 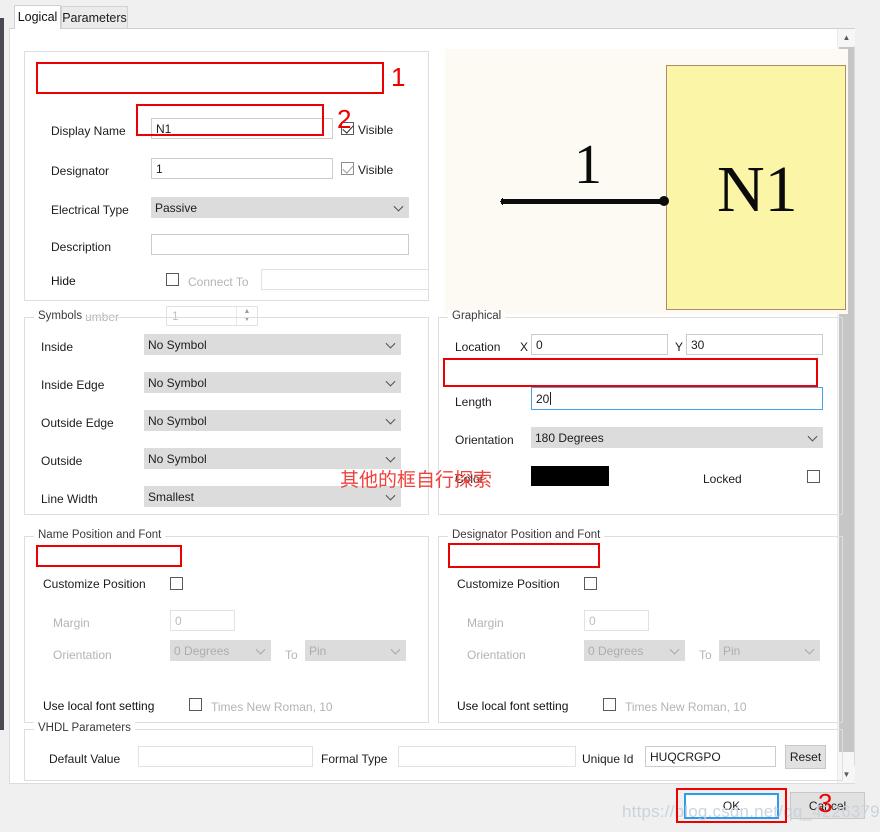 I want to click on symbol-inside-edge-select: No Symbol, so click(x=272, y=382).